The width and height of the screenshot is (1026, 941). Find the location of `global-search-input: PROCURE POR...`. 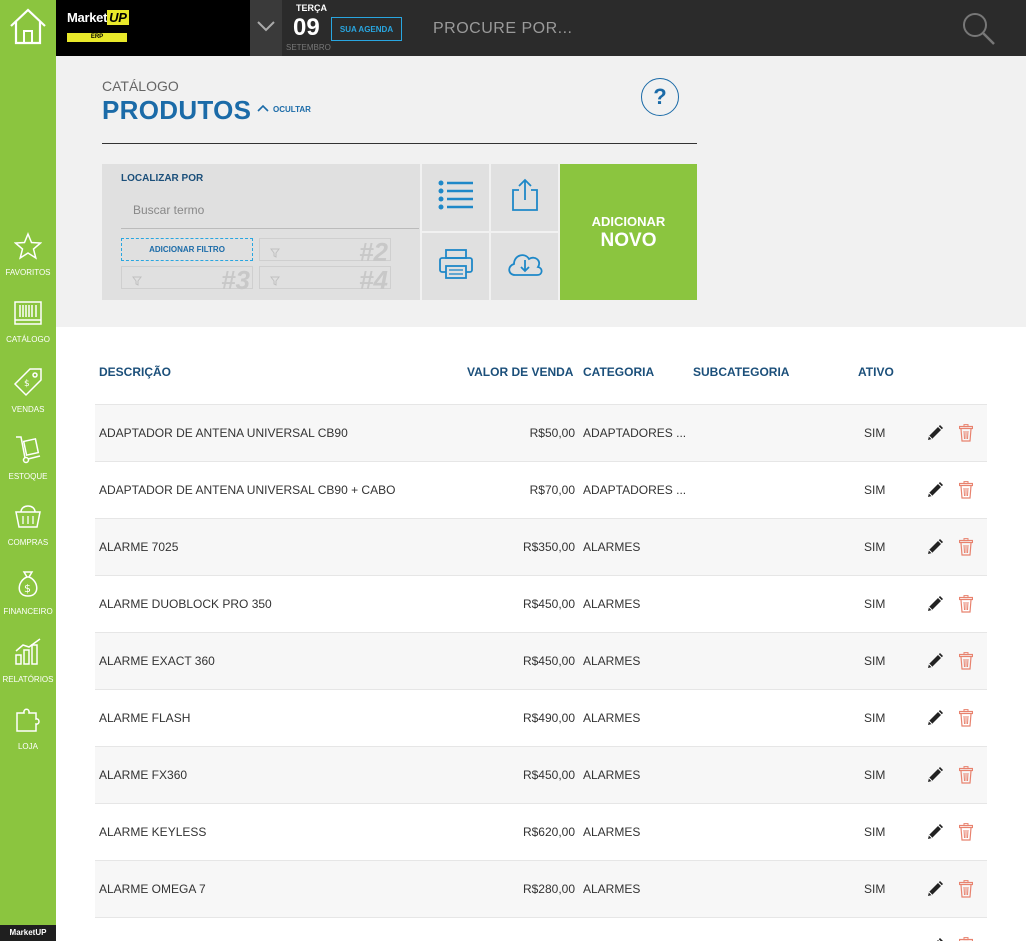

global-search-input: PROCURE POR... is located at coordinates (502, 29).